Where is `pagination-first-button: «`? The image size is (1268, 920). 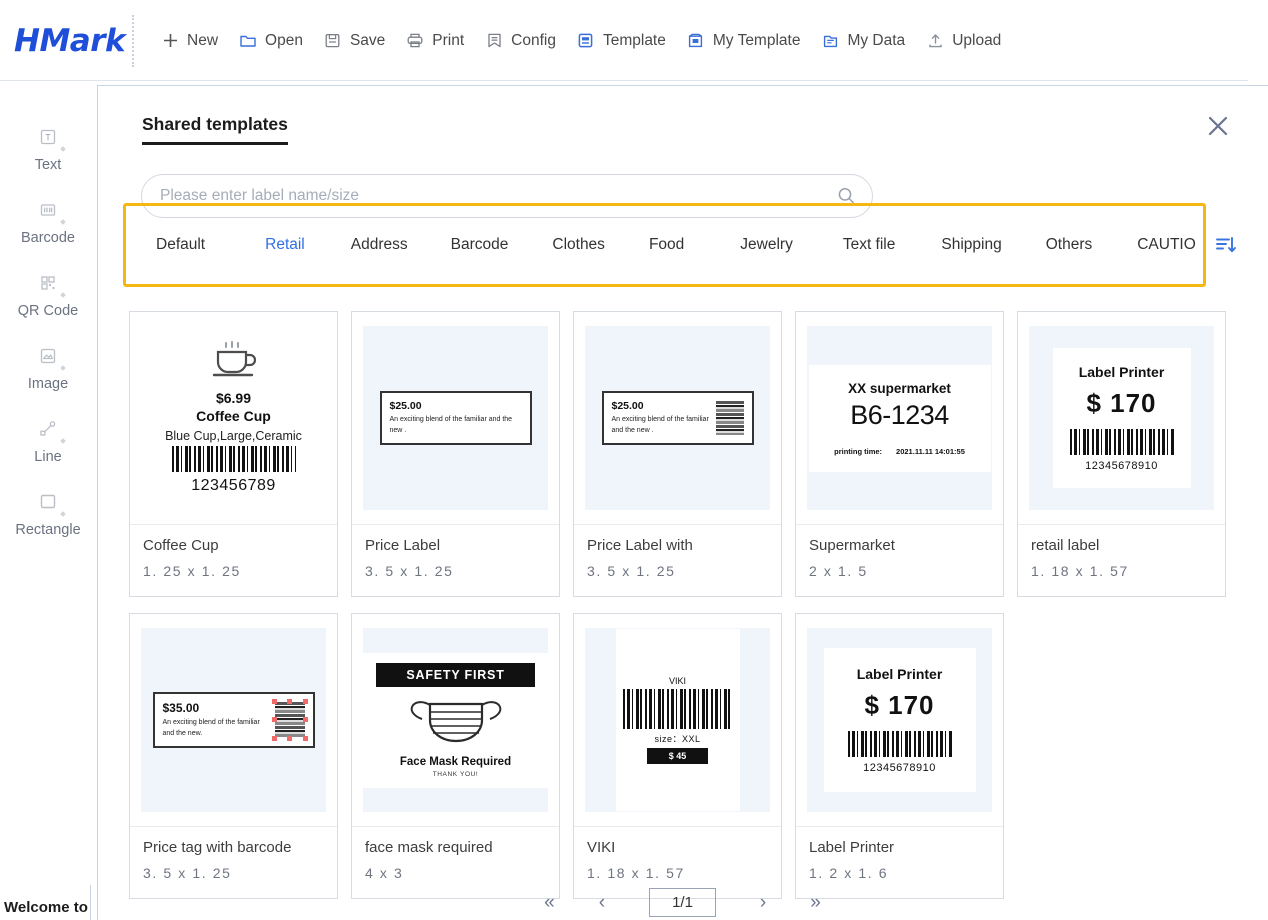
pagination-first-button: « is located at coordinates (549, 902).